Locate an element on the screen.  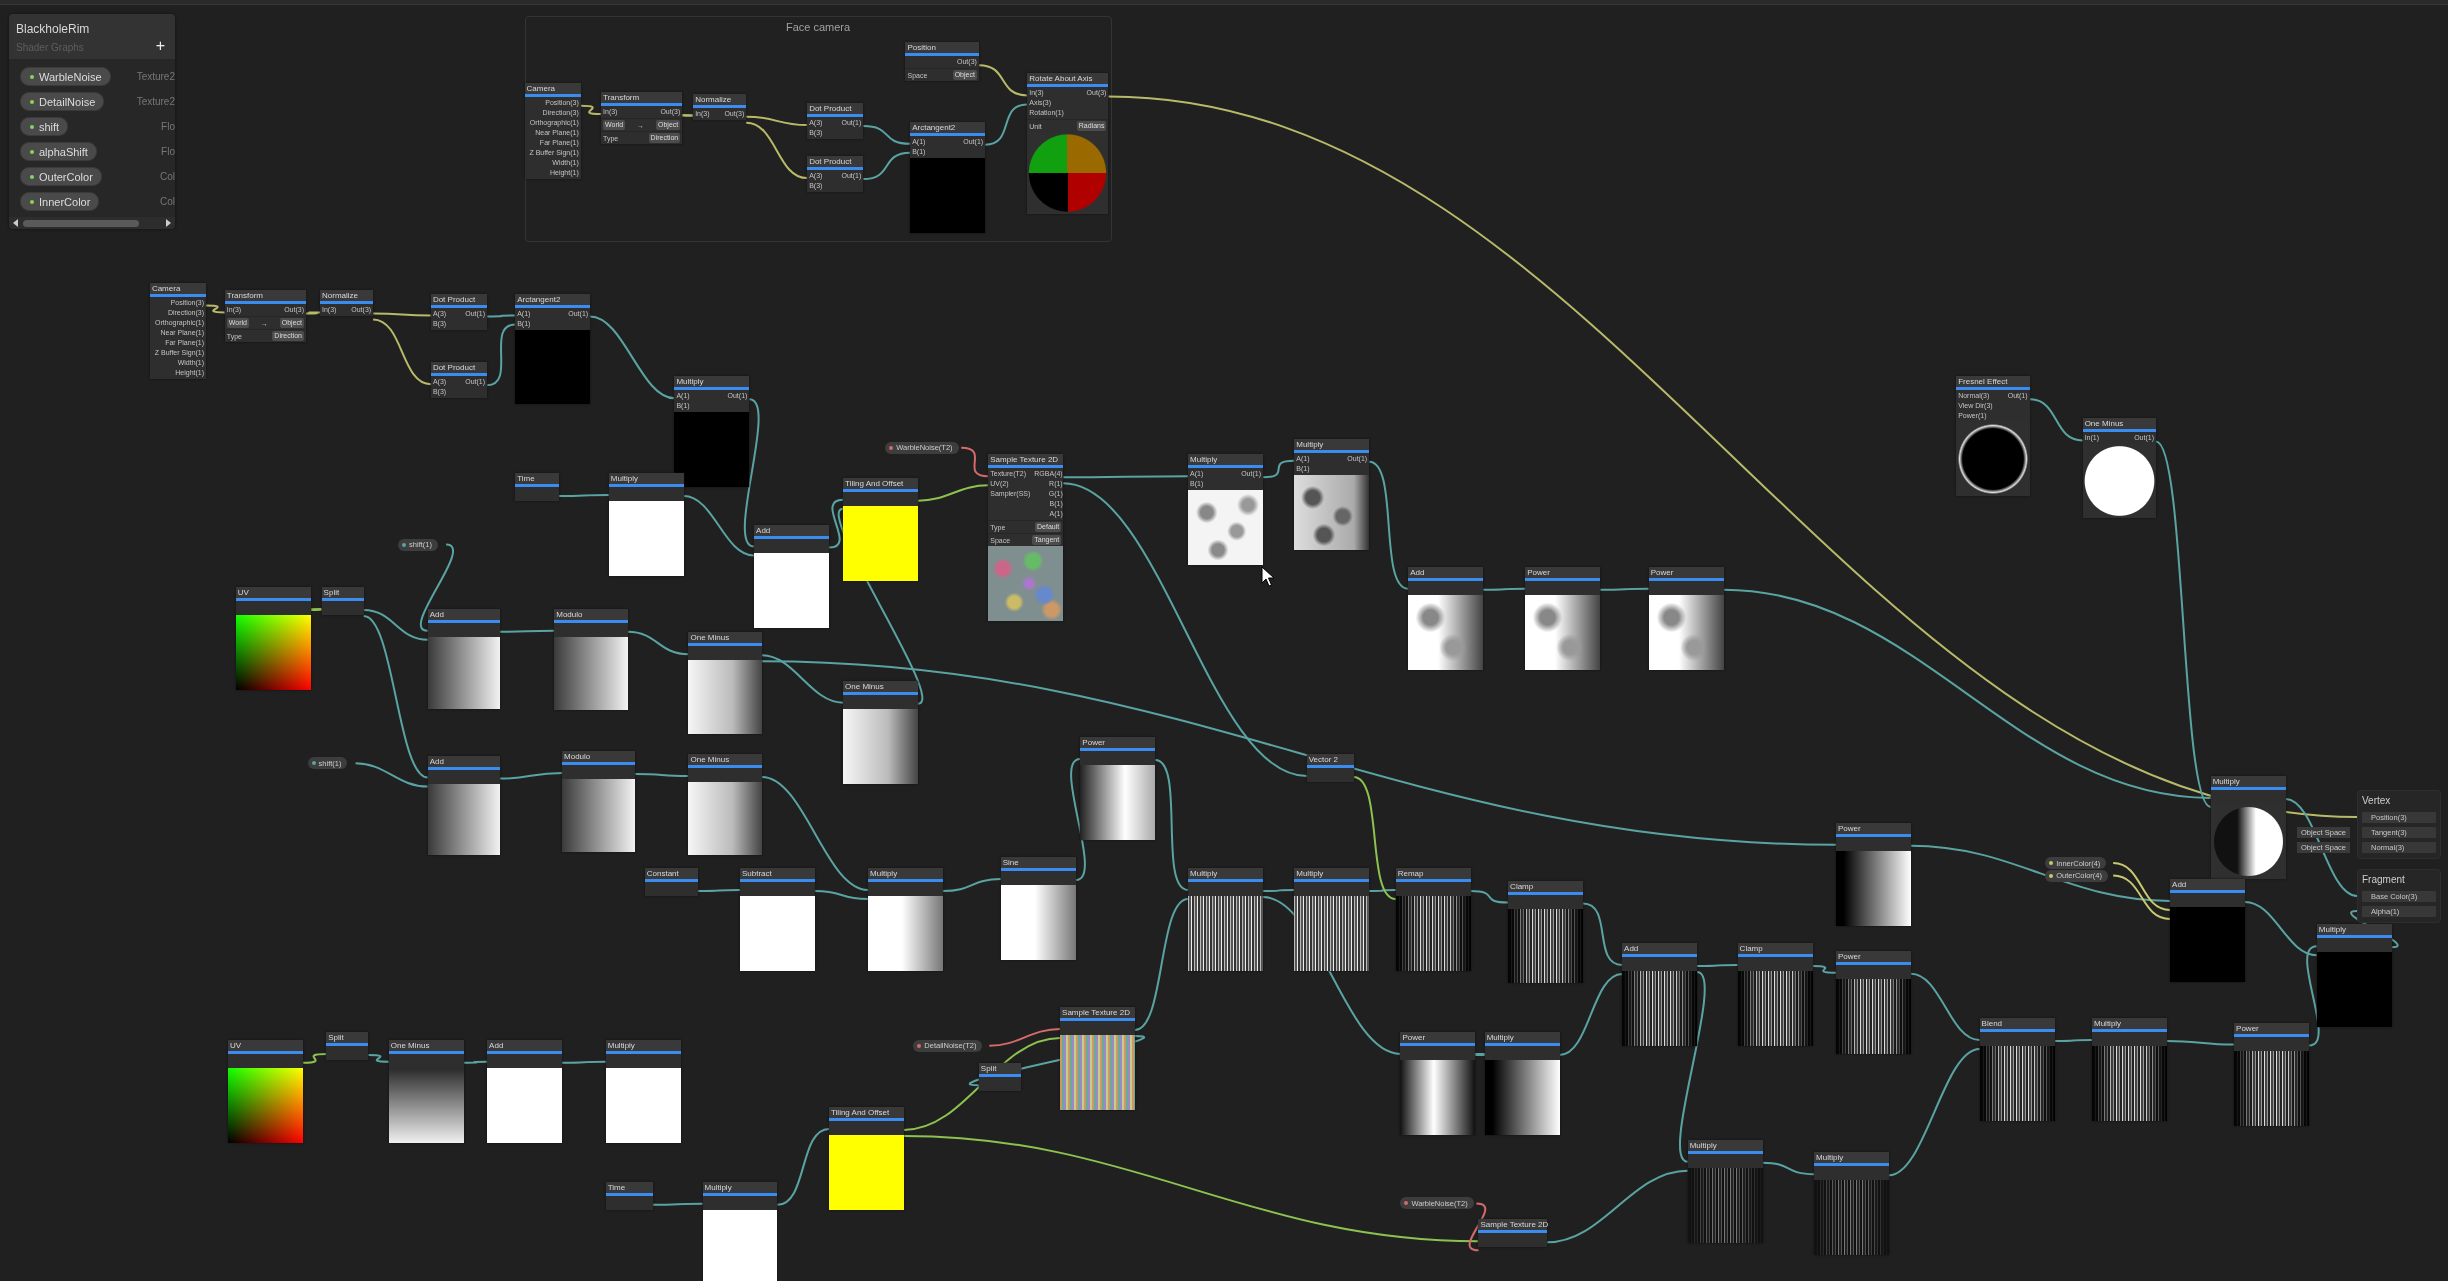
property-chip: alphaShift is located at coordinates (58, 151).